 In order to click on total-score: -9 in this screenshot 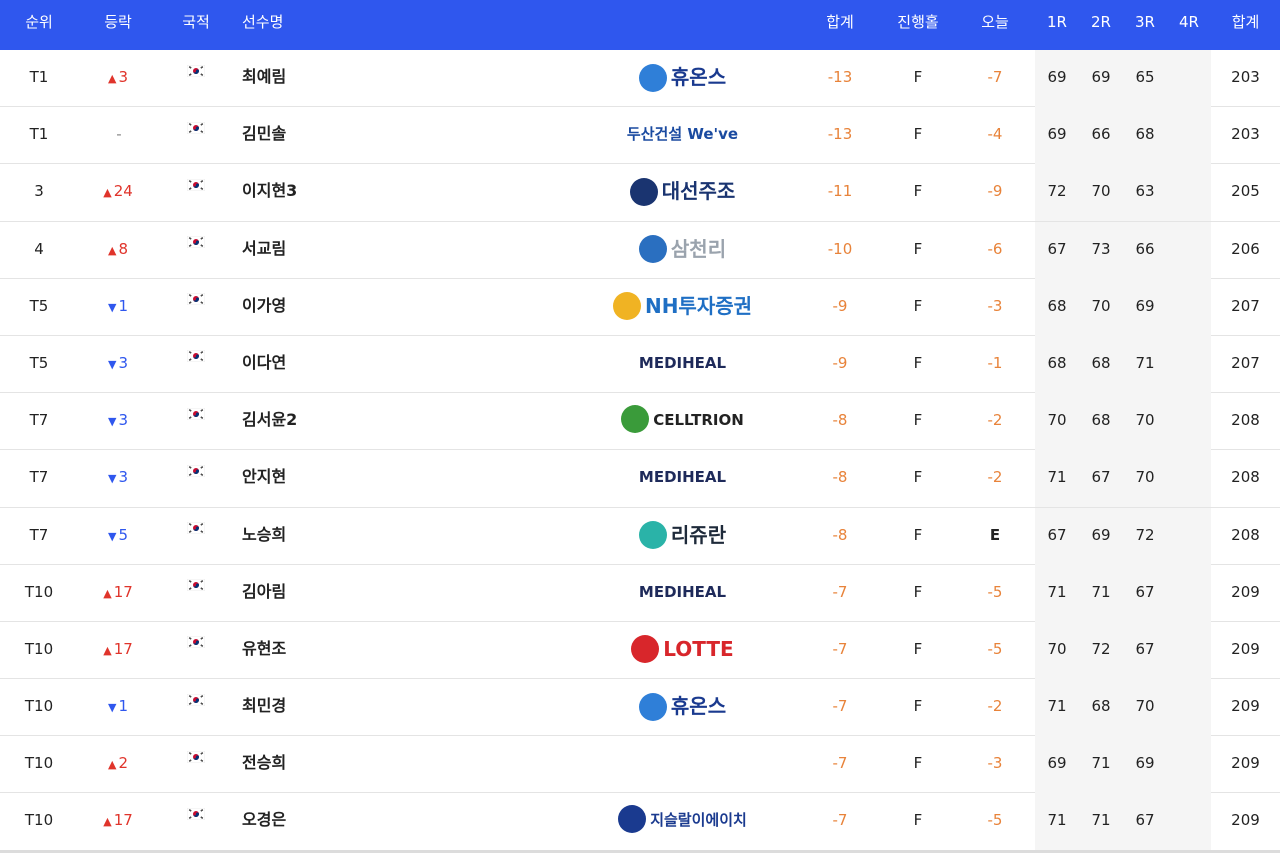, I will do `click(840, 362)`.